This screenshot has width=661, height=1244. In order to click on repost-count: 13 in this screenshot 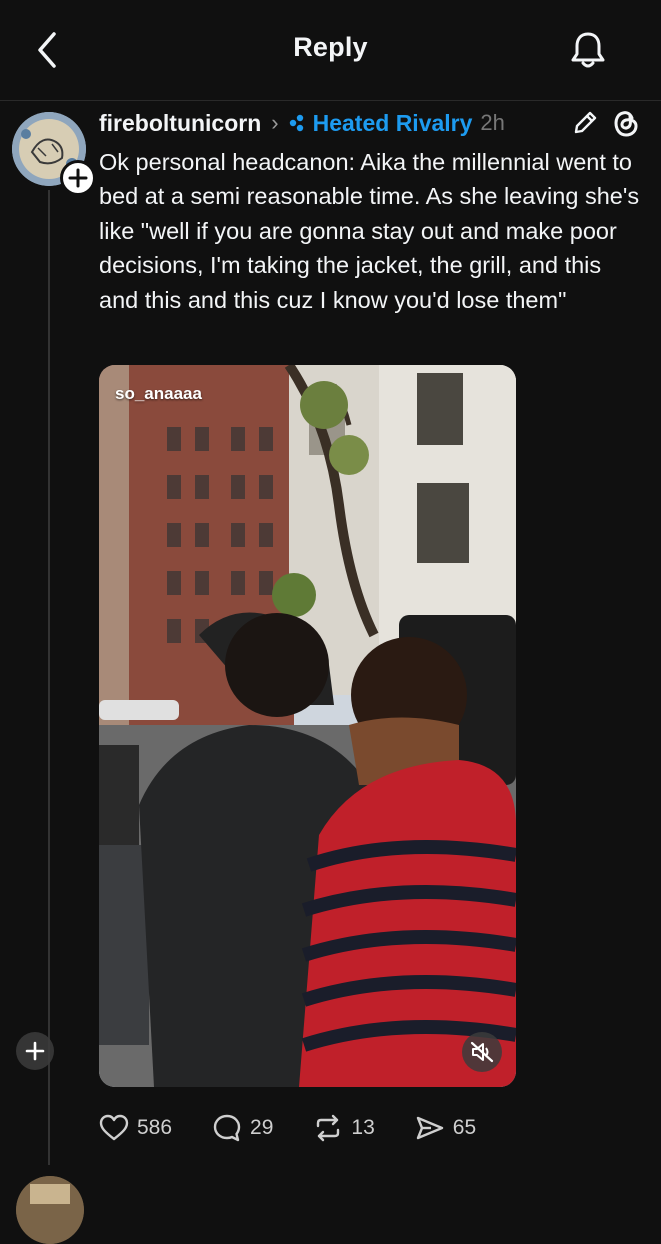, I will do `click(363, 1127)`.